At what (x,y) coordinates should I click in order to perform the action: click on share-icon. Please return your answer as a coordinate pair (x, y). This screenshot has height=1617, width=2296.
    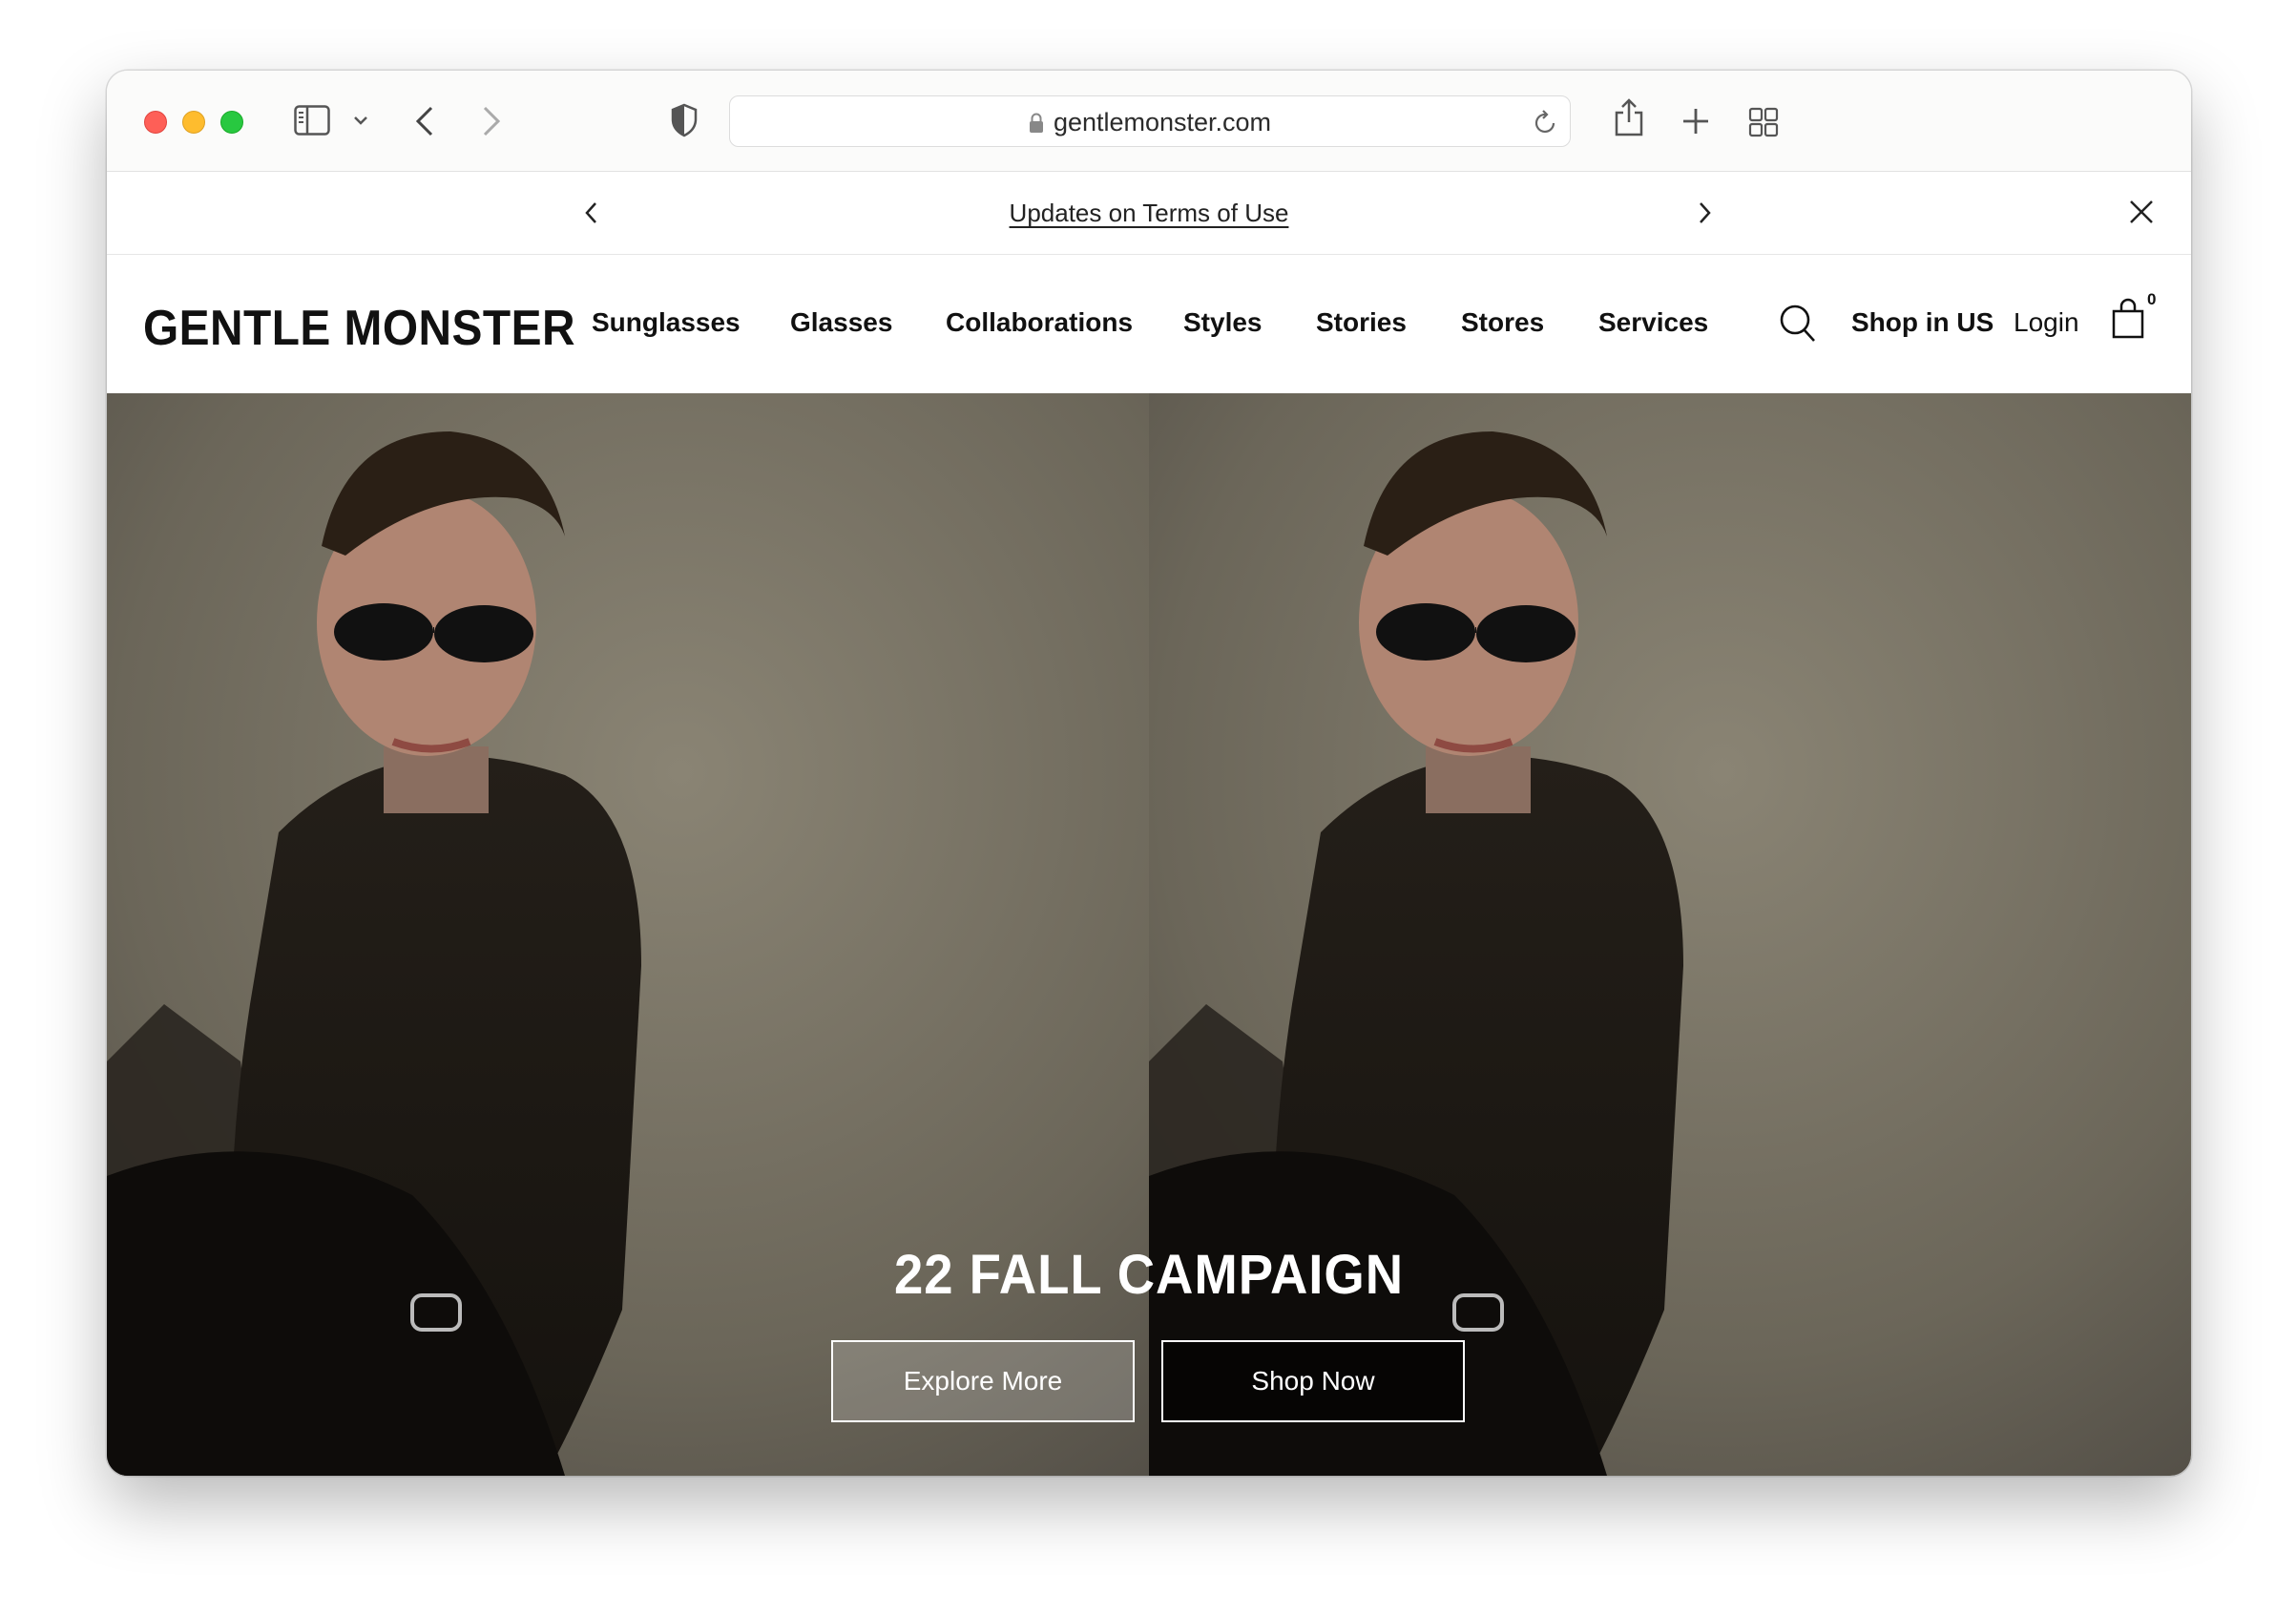
    Looking at the image, I should click on (1629, 117).